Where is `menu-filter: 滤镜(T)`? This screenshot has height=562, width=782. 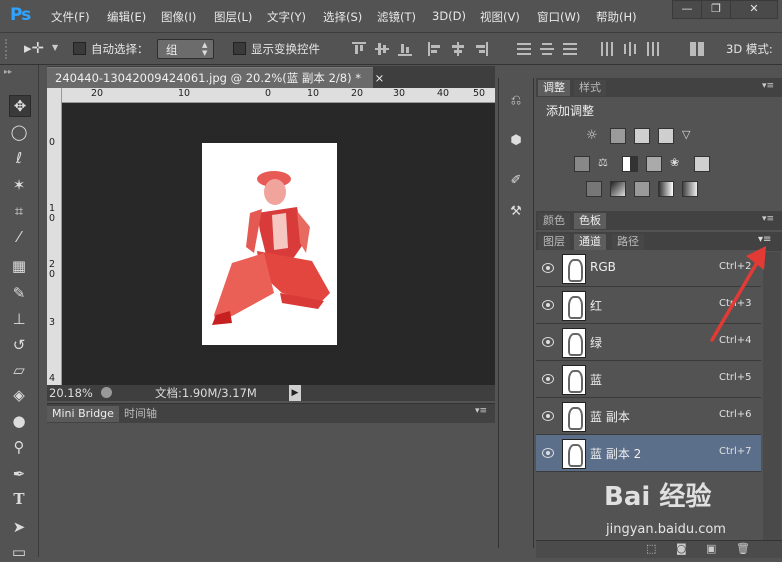
menu-filter: 滤镜(T) is located at coordinates (396, 17).